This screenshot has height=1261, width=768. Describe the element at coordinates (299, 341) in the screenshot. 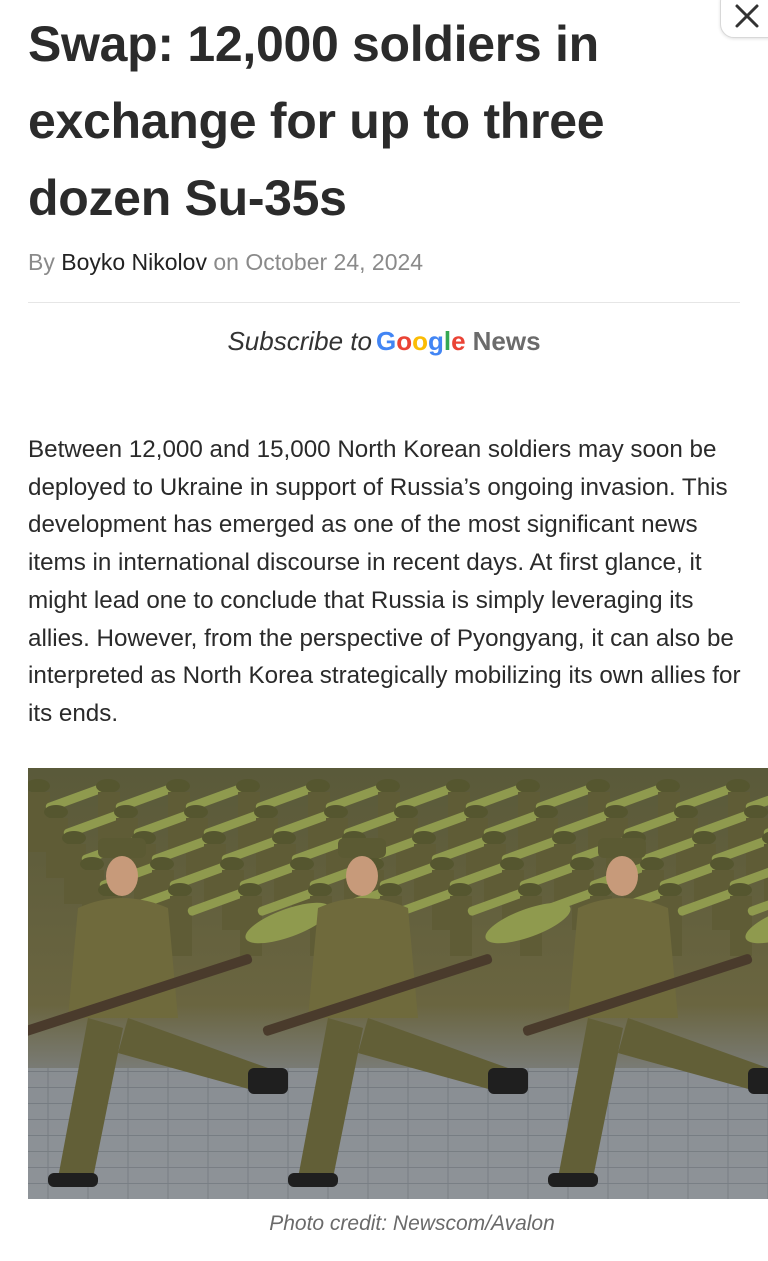

I see `subscribe-text: Subscribe to` at that location.